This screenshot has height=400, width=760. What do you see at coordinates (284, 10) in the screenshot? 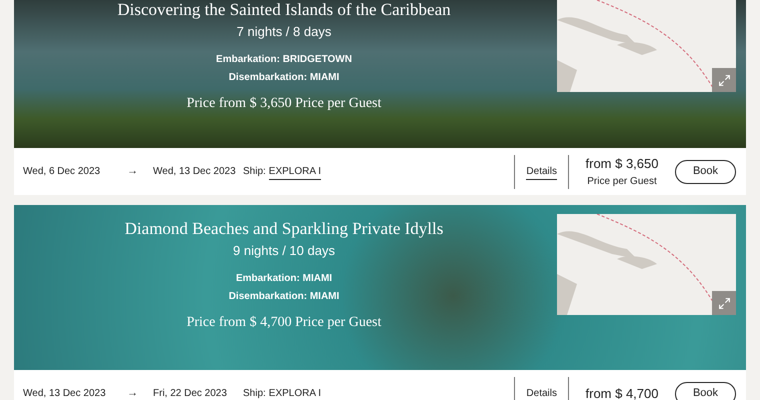
I see `cruise-title: Discovering the Sainted Islands of the Caribbean` at bounding box center [284, 10].